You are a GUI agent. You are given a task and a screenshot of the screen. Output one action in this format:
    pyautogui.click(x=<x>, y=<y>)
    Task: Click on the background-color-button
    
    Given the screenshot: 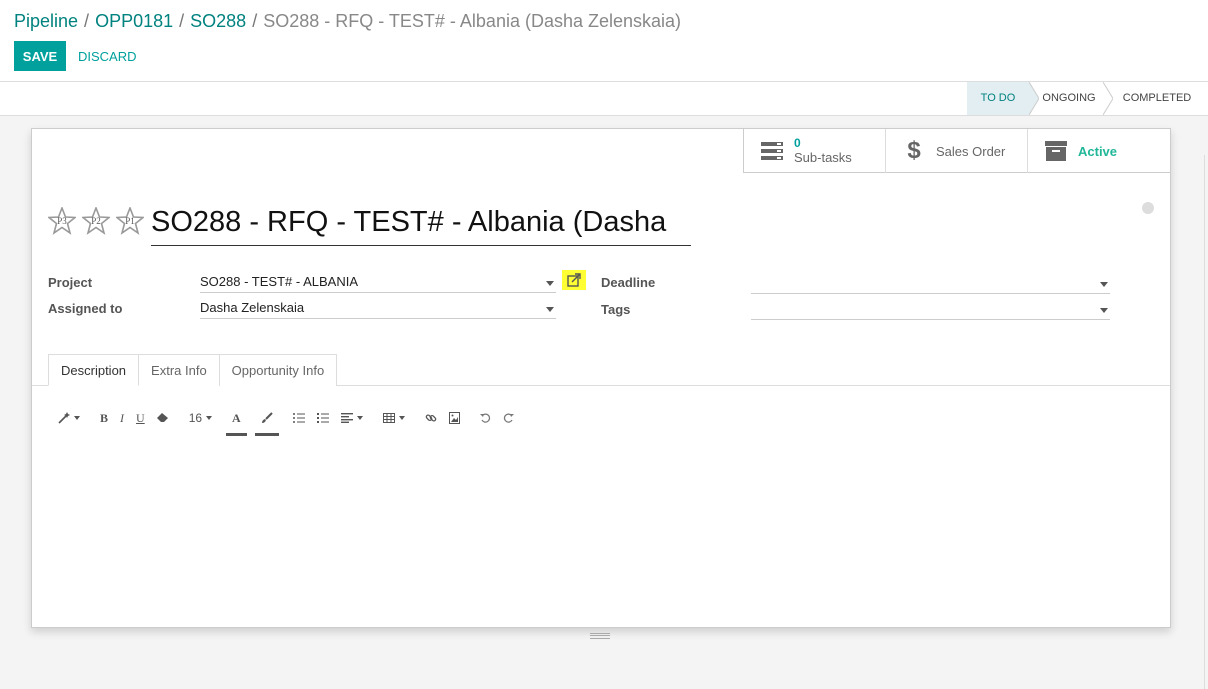 What is the action you would take?
    pyautogui.click(x=266, y=421)
    